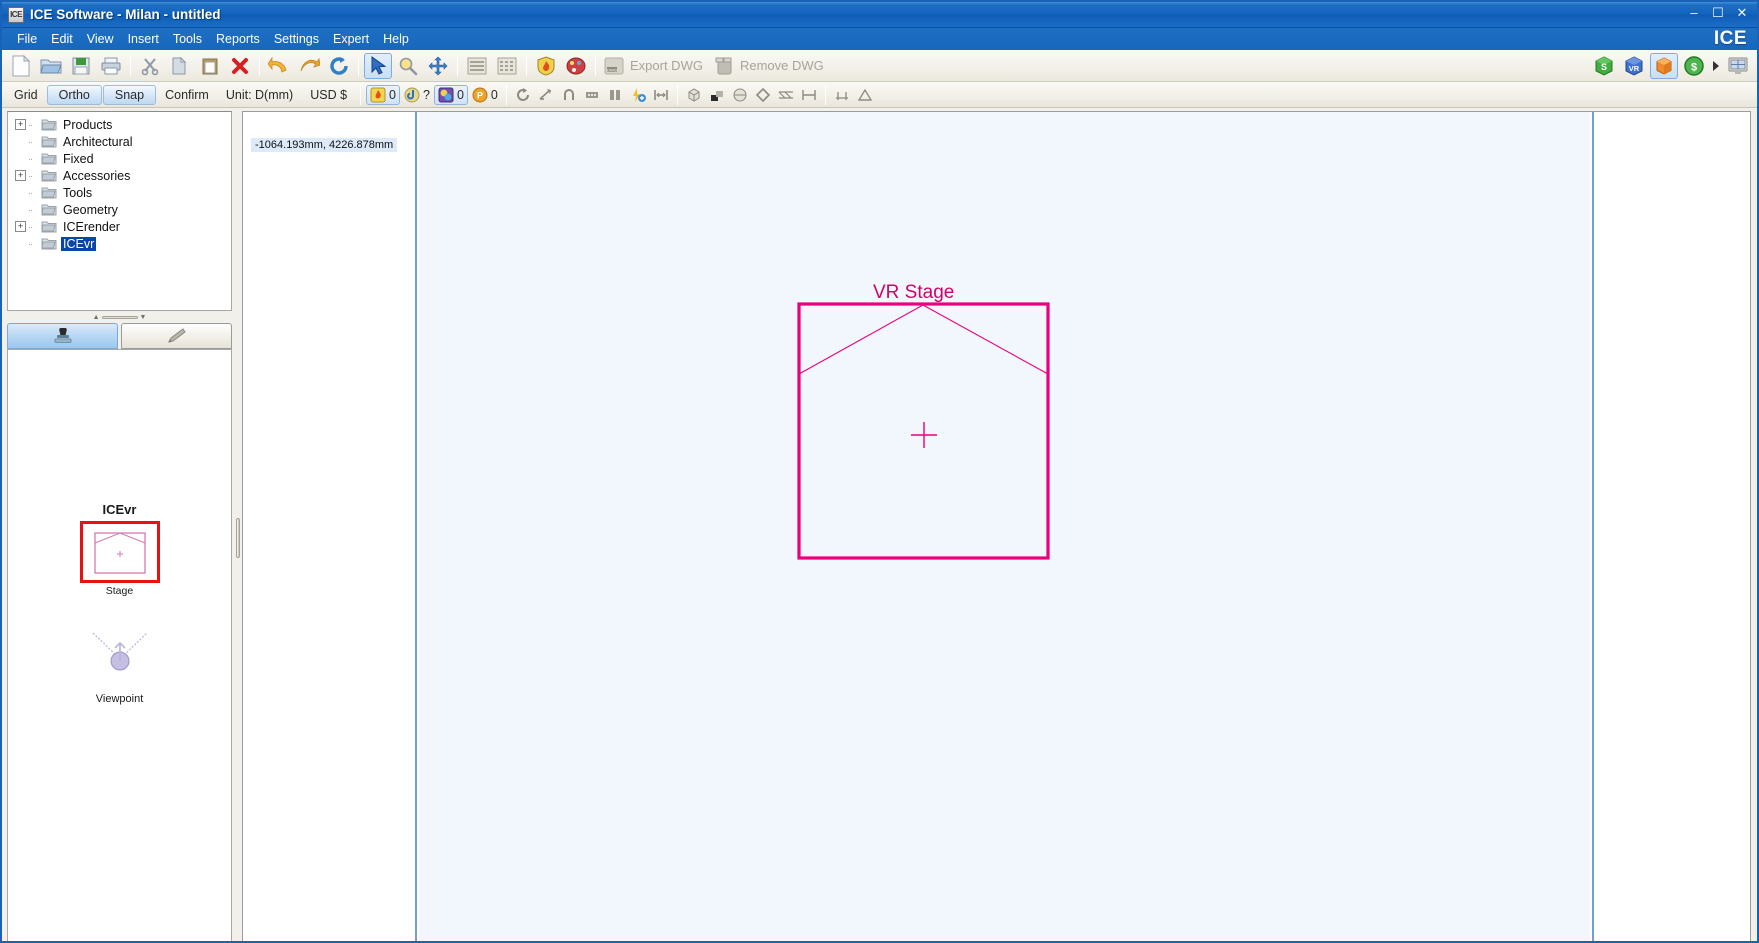 This screenshot has height=943, width=1759. What do you see at coordinates (723, 65) in the screenshot?
I see `remove-dwg-icon` at bounding box center [723, 65].